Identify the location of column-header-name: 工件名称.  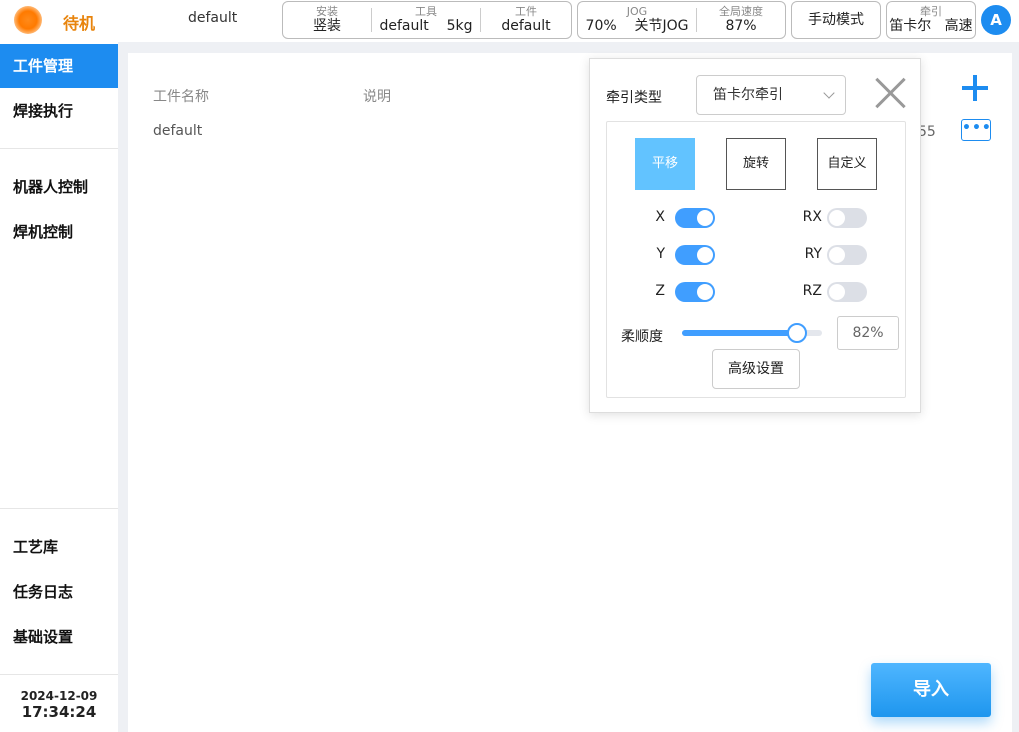
(181, 97).